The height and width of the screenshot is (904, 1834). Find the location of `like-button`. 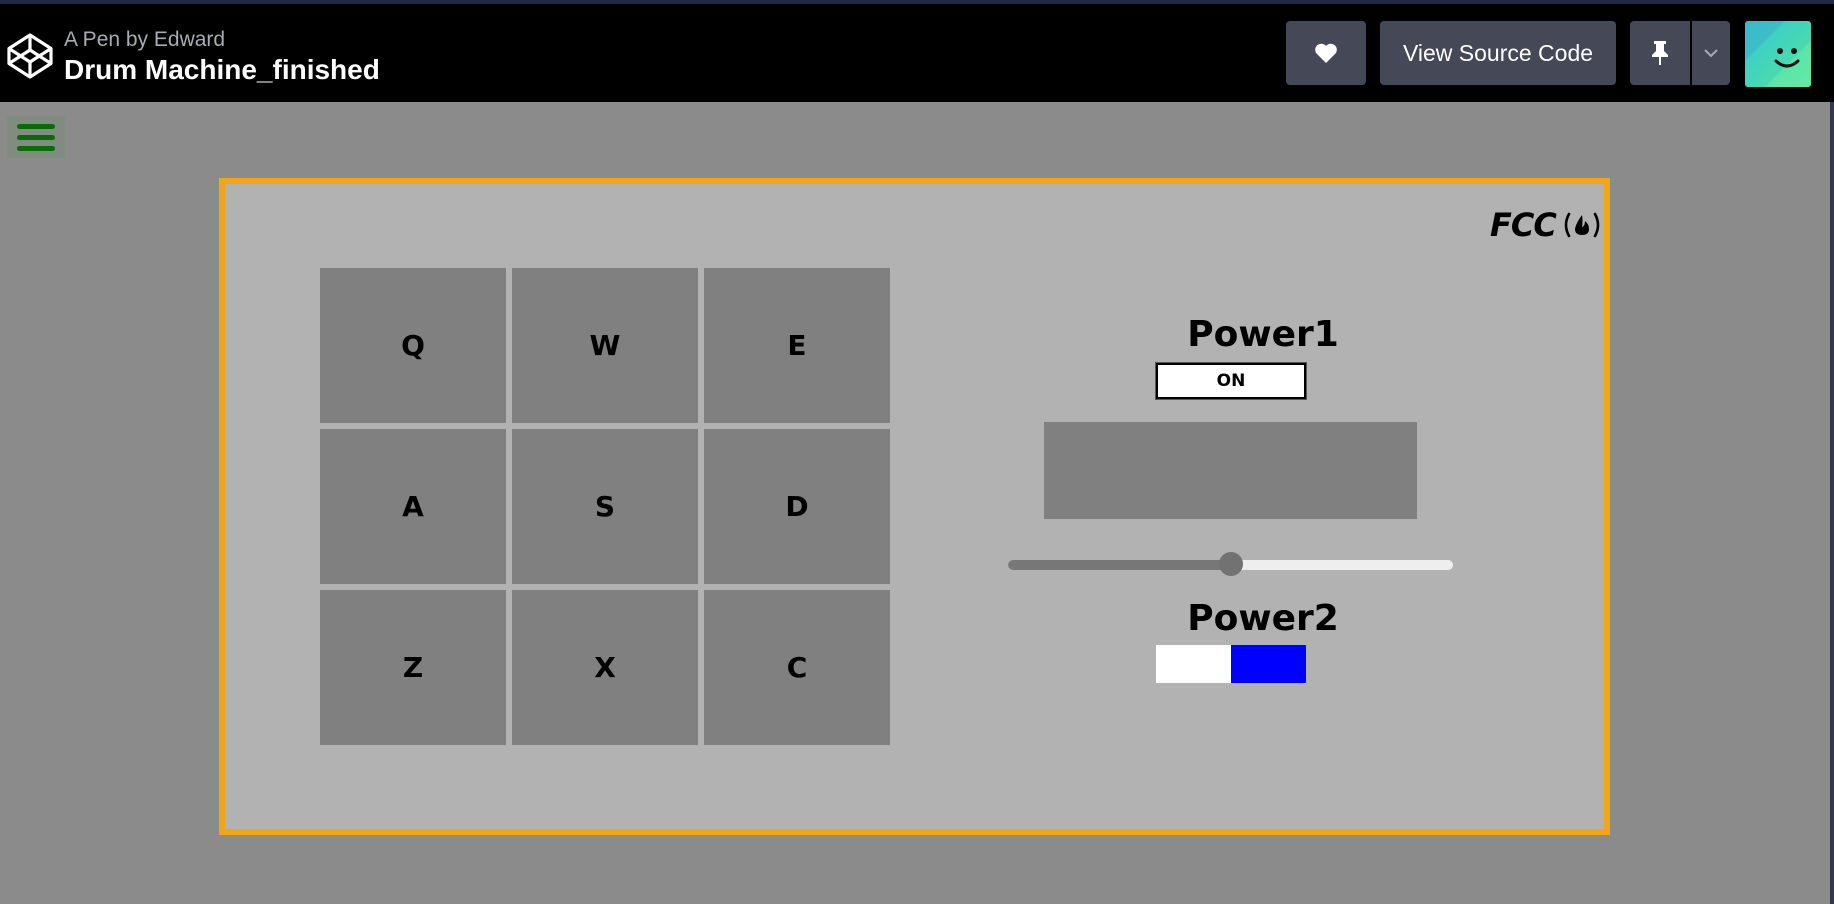

like-button is located at coordinates (1326, 53).